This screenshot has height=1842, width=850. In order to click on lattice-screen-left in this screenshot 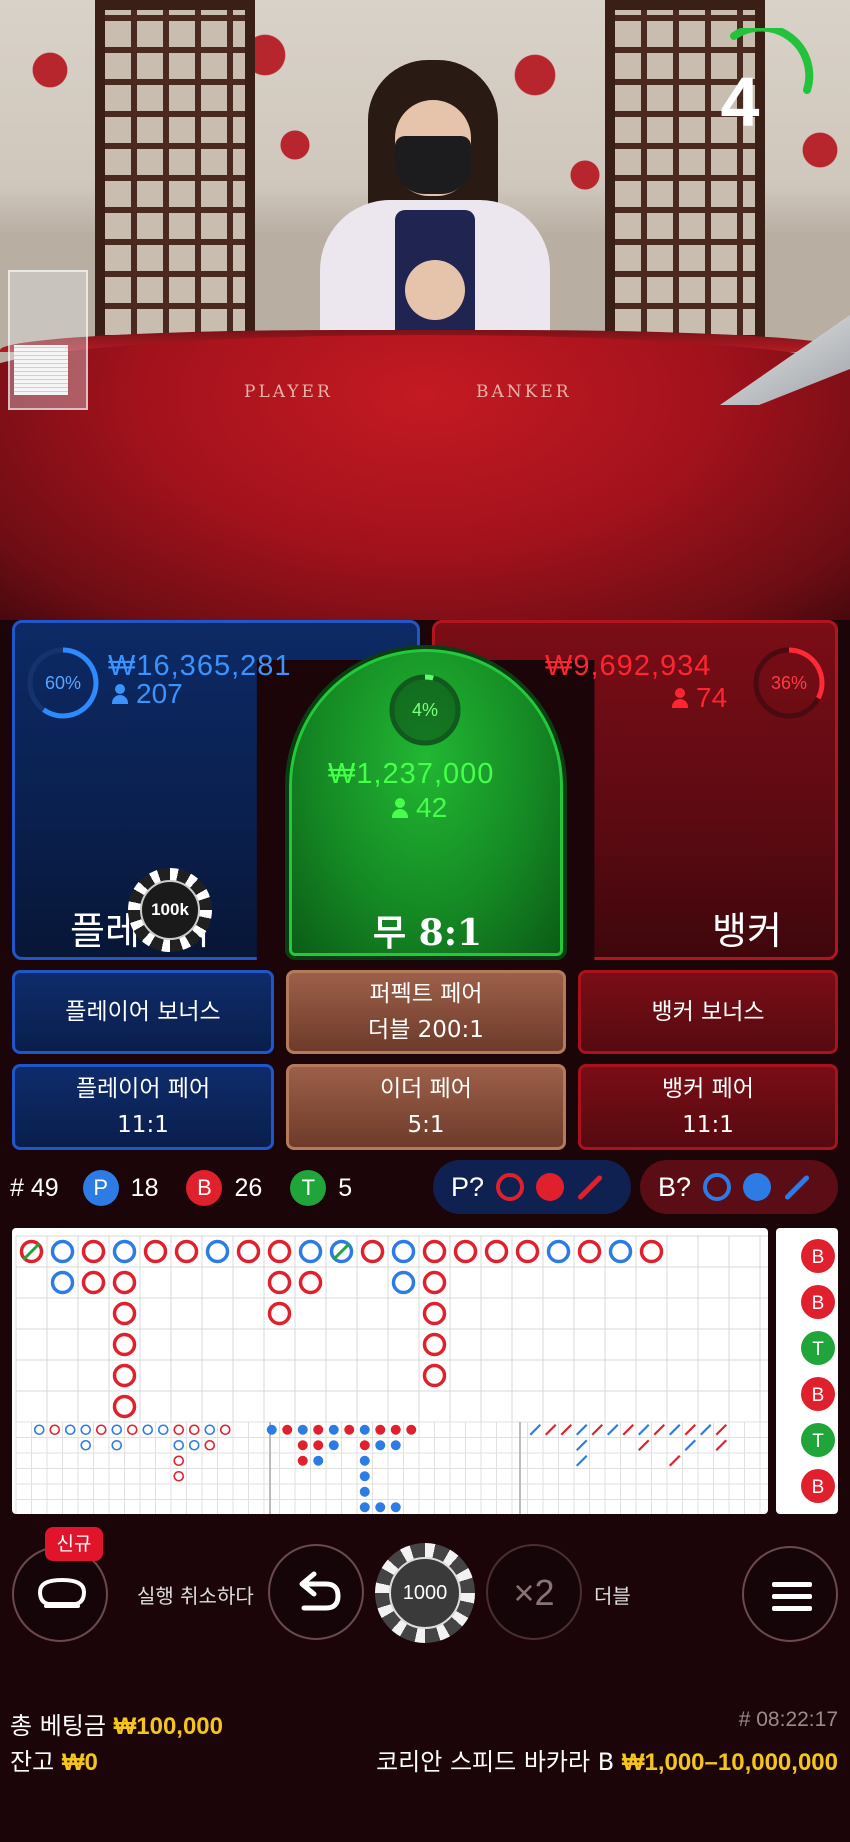, I will do `click(175, 172)`.